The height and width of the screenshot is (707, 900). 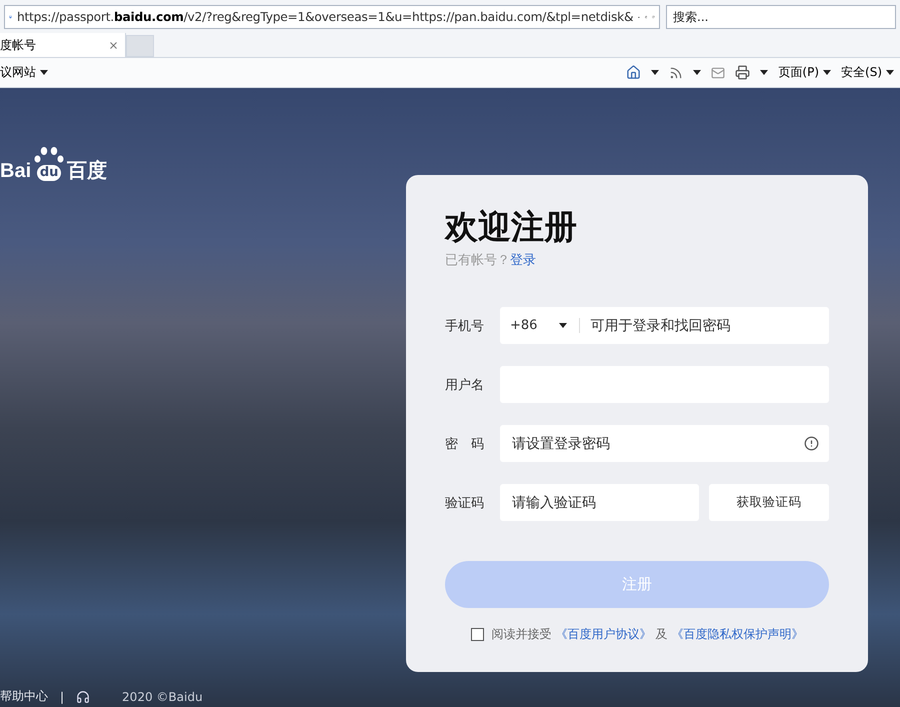 I want to click on help-center-link: 帮助中心, so click(x=24, y=696).